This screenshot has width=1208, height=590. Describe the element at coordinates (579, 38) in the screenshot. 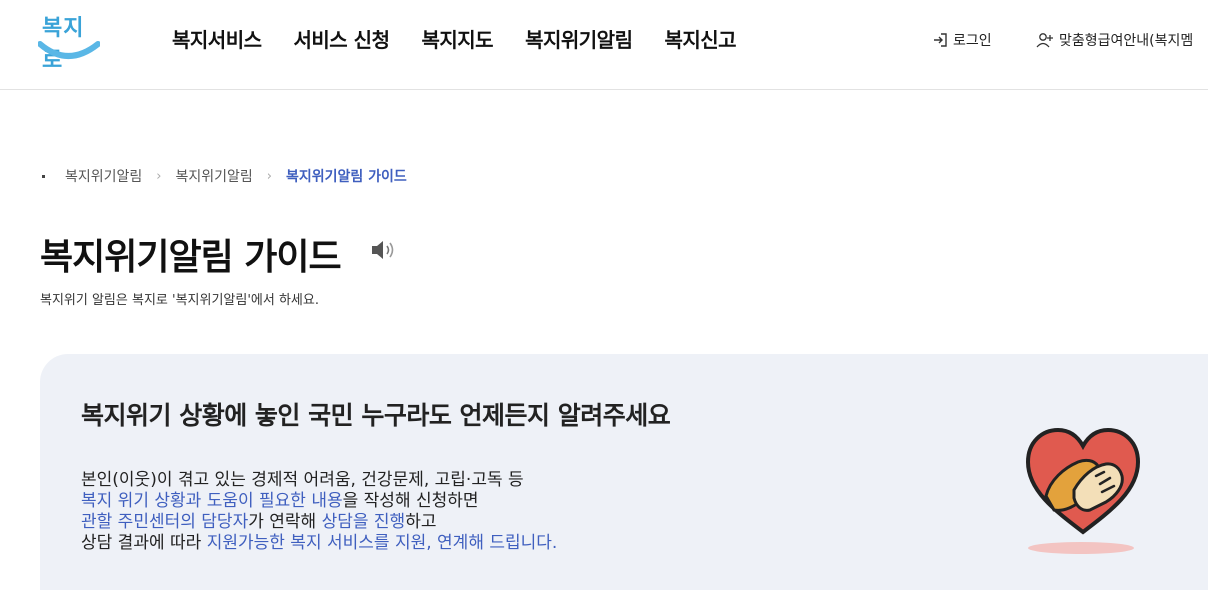

I see `nav-crisis-alert: 복지위기알림` at that location.